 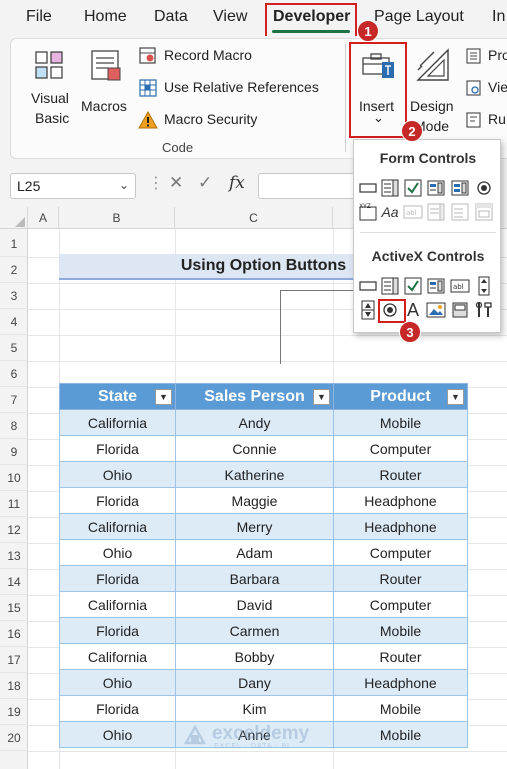 I want to click on cell-sales-person: Bobby, so click(x=254, y=656).